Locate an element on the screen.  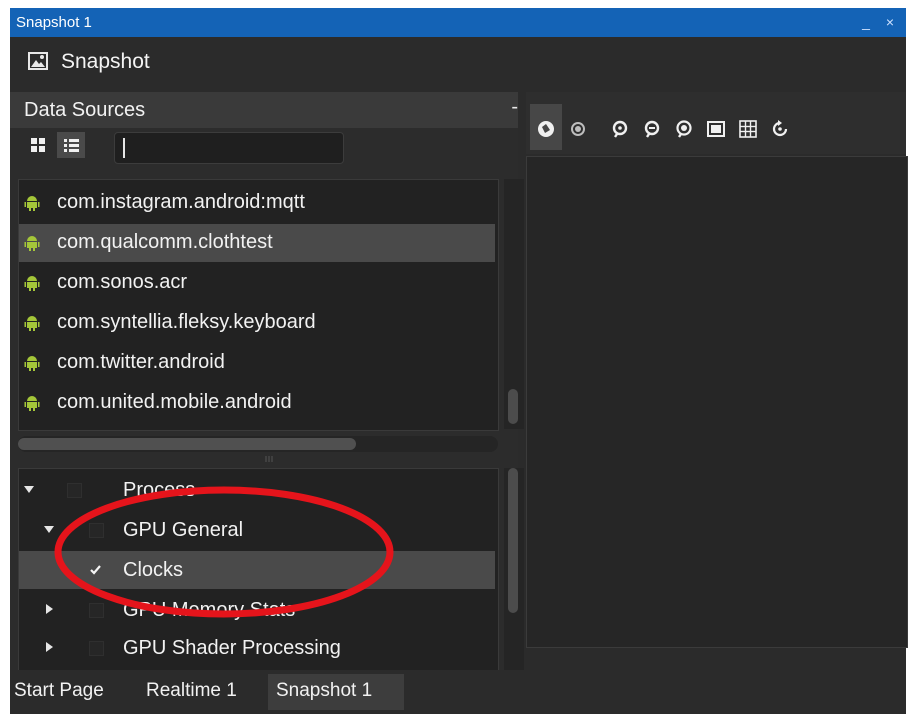
window-title-bar: Snapshot 1 _ × is located at coordinates (458, 22).